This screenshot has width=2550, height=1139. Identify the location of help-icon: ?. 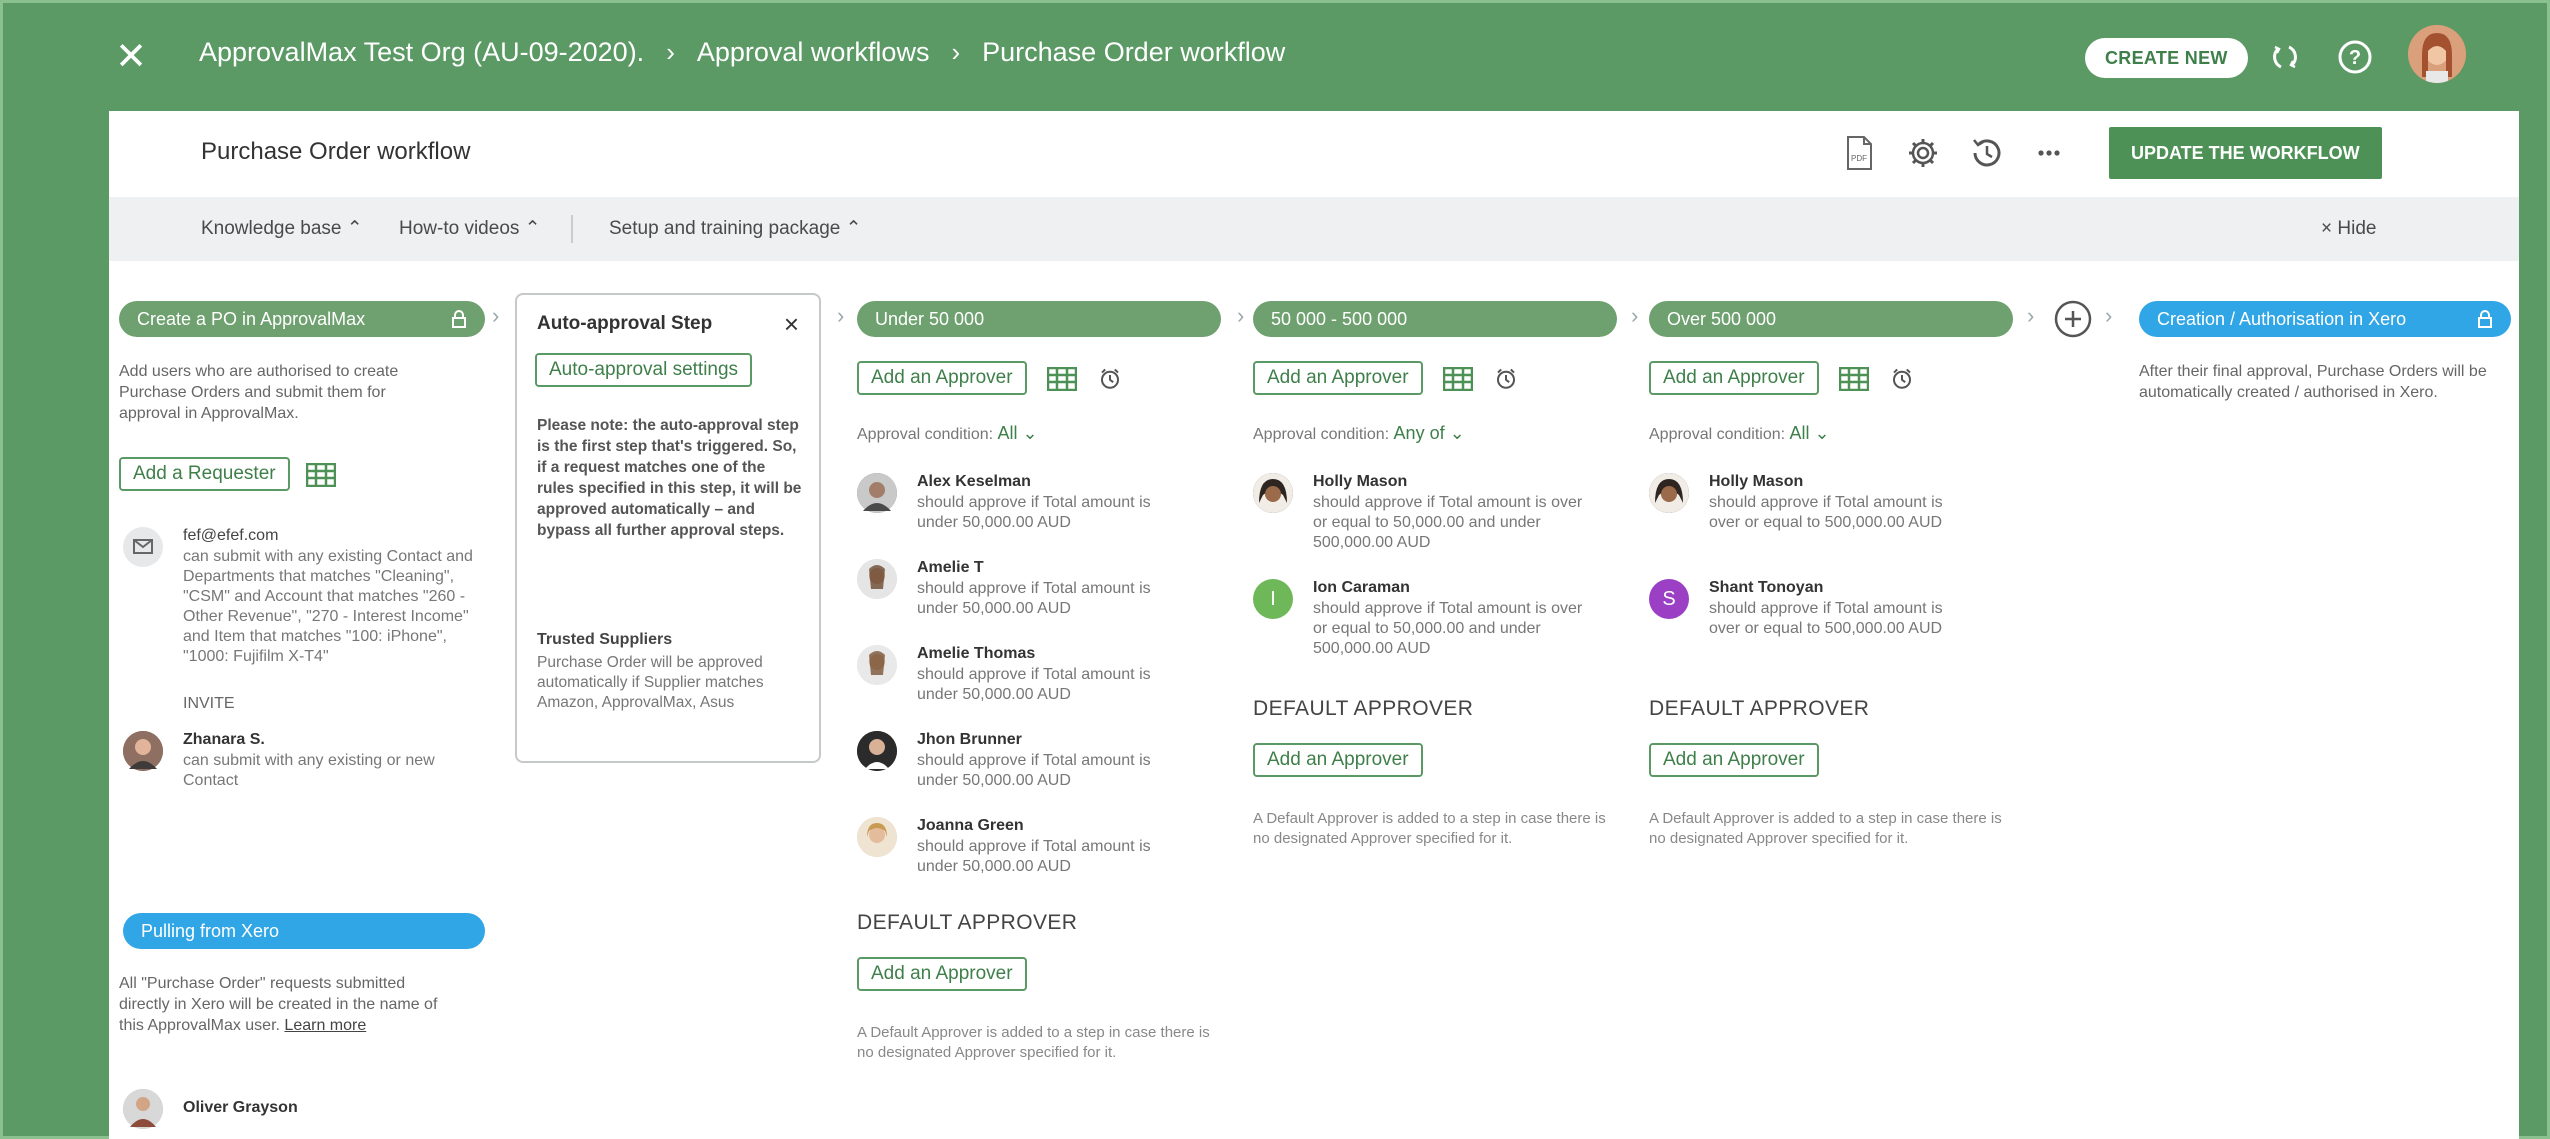
(2355, 57).